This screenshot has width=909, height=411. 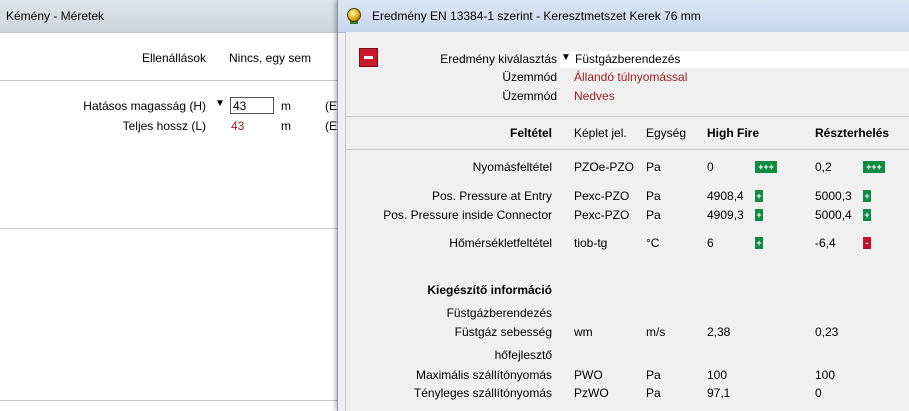 I want to click on result-selection-label: Eredmény kiválasztás, so click(x=498, y=59).